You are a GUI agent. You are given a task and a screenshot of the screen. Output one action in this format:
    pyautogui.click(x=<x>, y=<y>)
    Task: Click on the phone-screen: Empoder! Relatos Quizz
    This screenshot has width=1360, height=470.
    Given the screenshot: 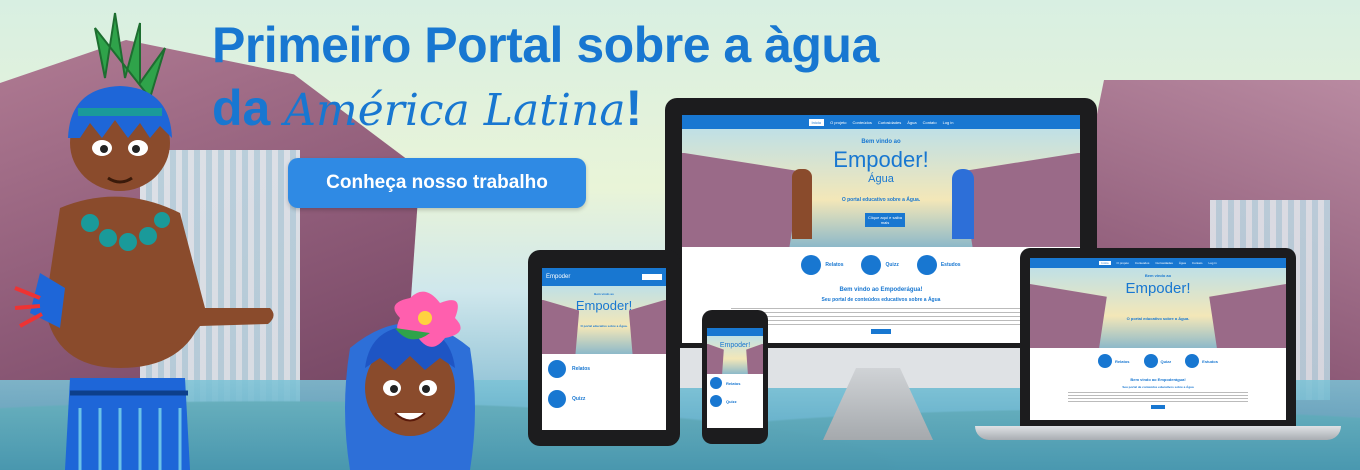 What is the action you would take?
    pyautogui.click(x=735, y=378)
    